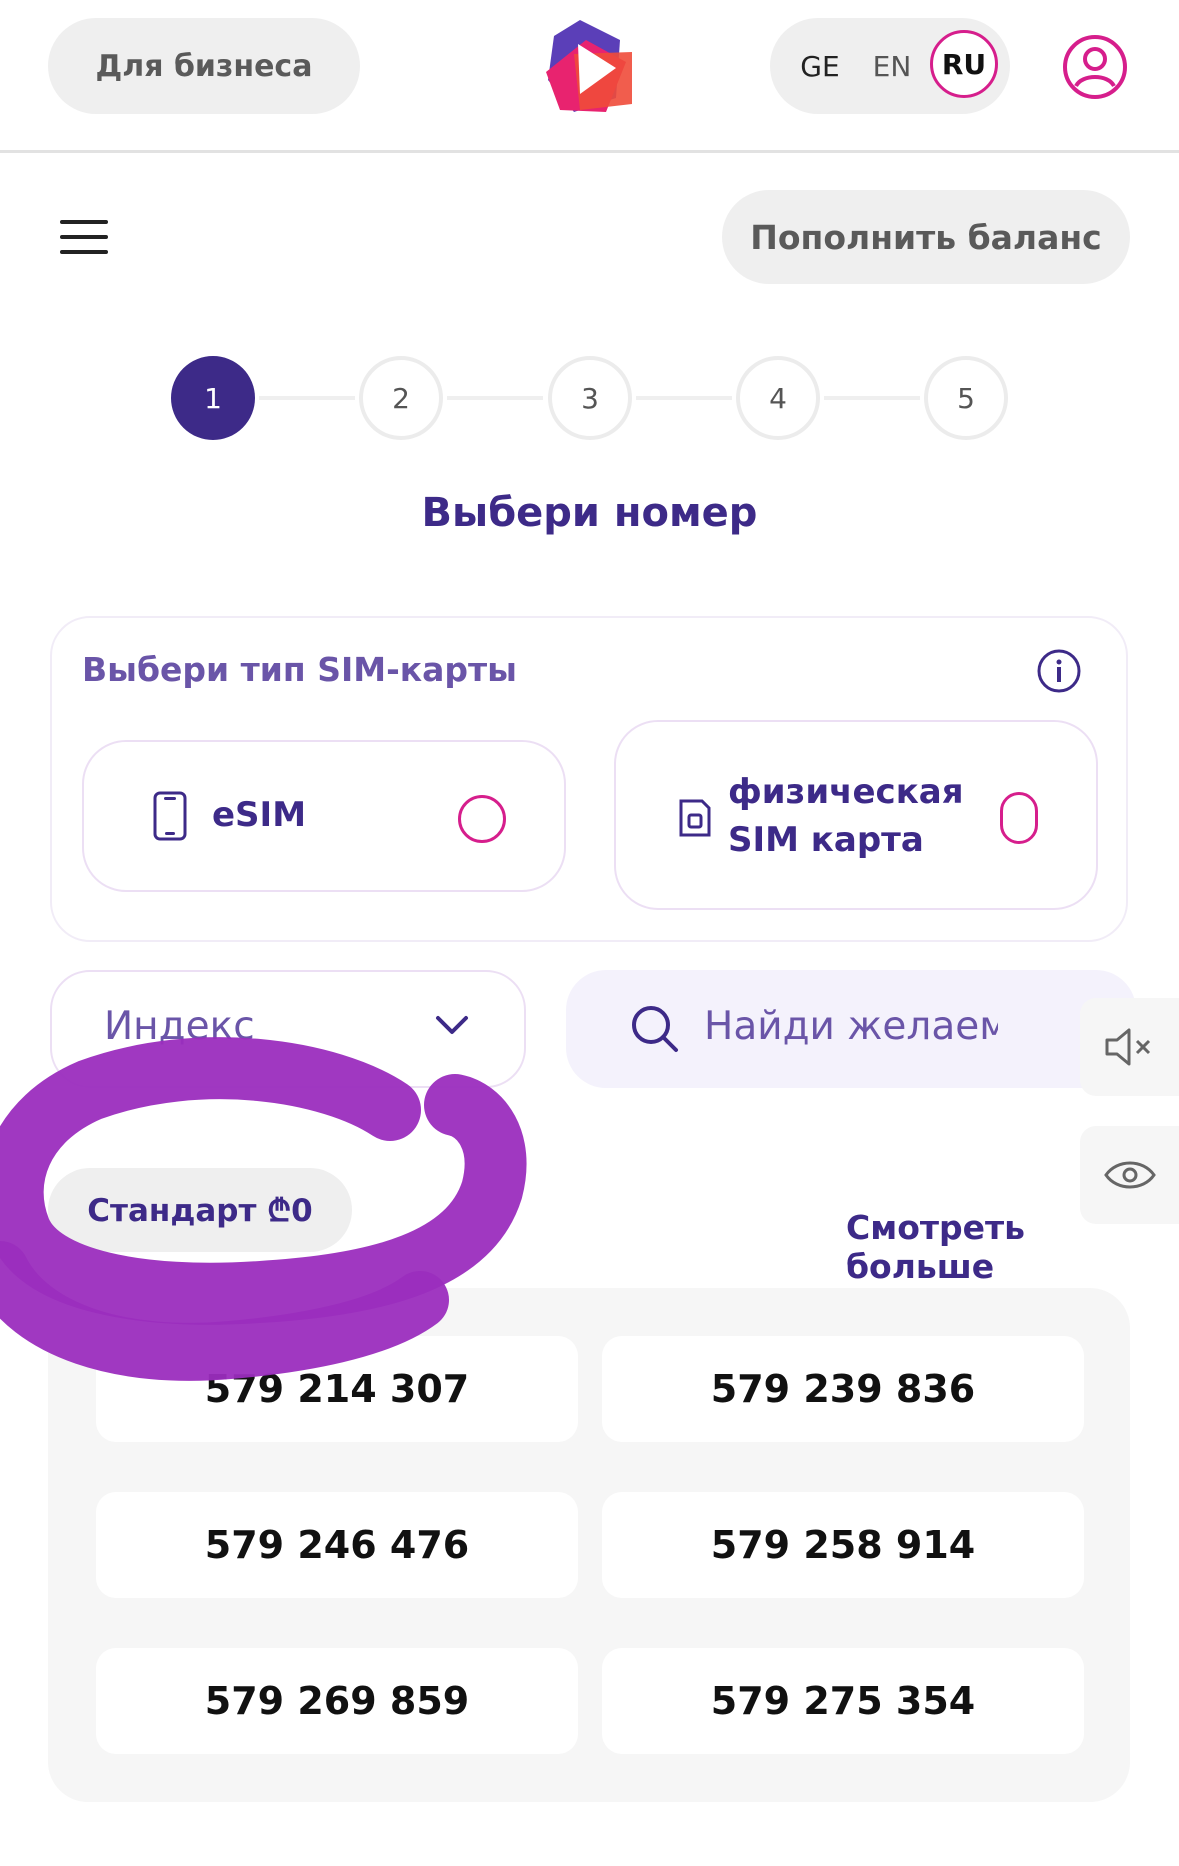  I want to click on search-placeholder: Найди желаемый номер, so click(851, 1026).